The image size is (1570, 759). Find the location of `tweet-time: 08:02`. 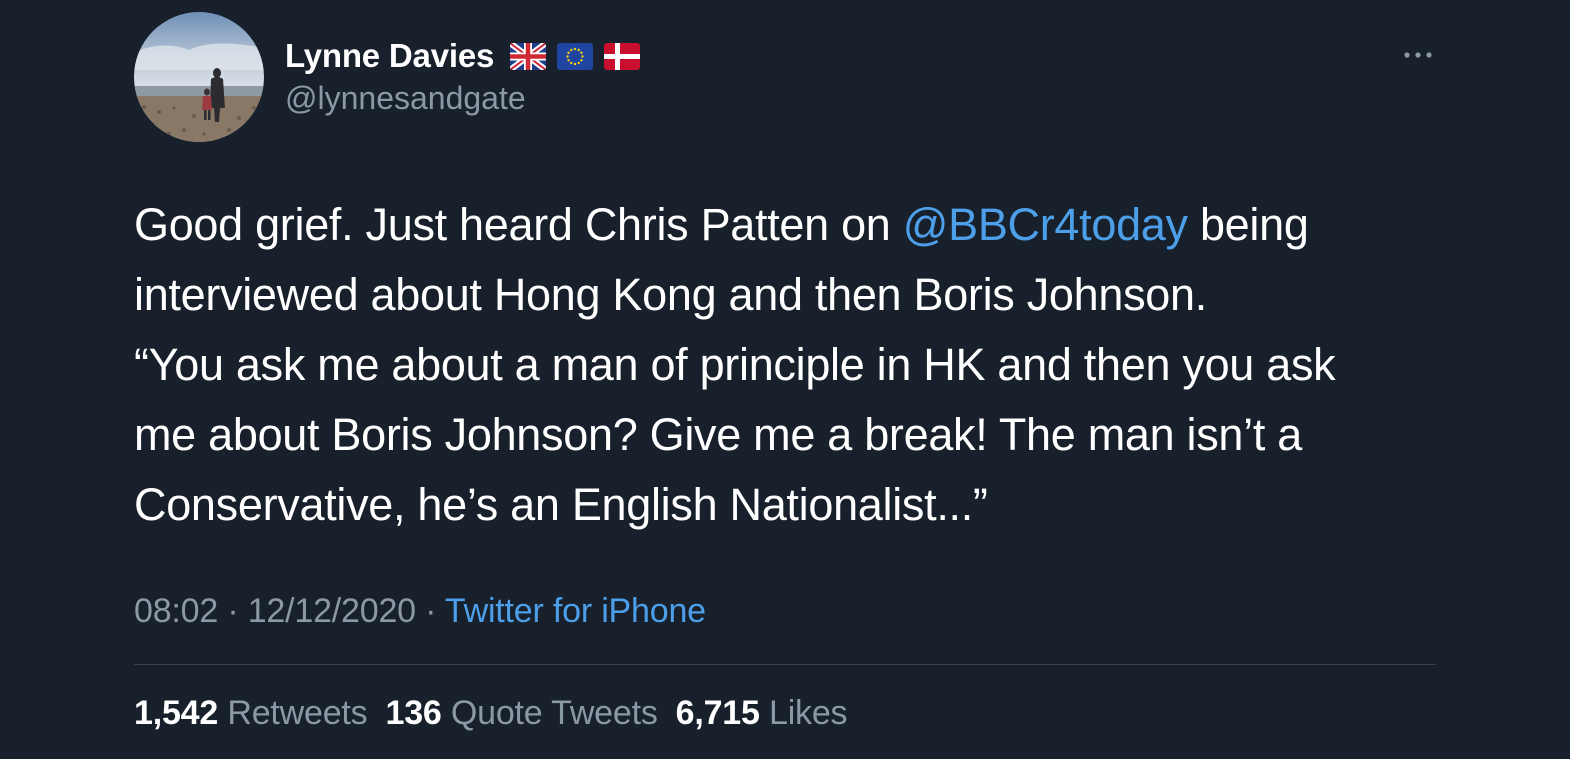

tweet-time: 08:02 is located at coordinates (176, 611).